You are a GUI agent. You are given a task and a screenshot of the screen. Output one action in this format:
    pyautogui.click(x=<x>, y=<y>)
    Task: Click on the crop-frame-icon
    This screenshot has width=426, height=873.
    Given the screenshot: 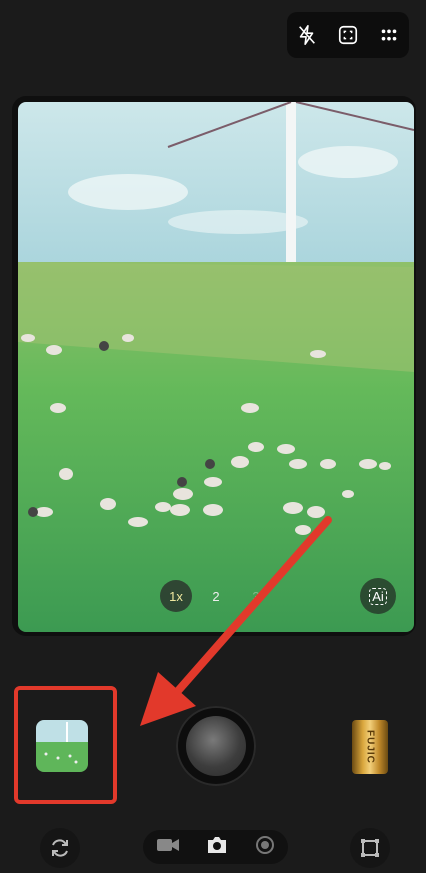 What is the action you would take?
    pyautogui.click(x=370, y=848)
    